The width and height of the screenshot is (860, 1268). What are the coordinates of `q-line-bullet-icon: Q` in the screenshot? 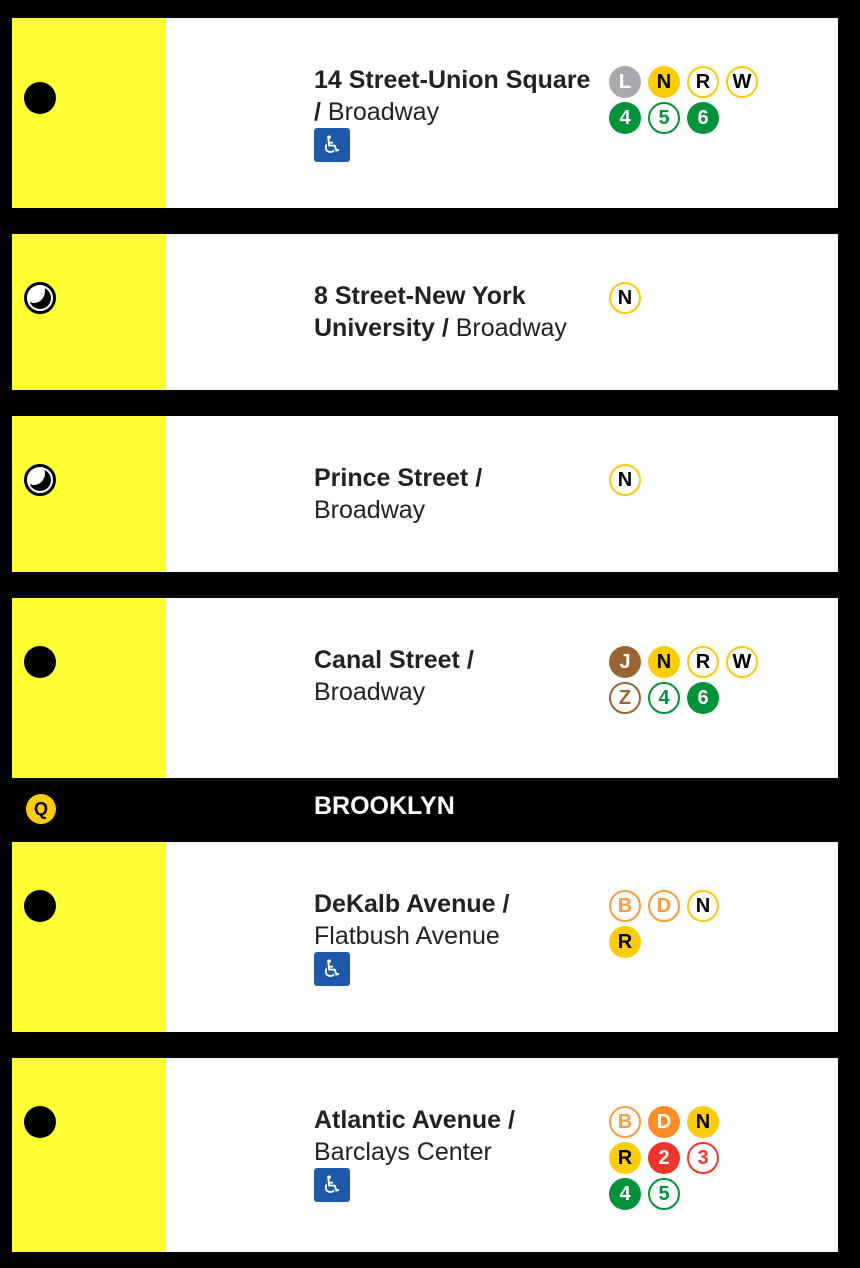 It's located at (41, 809).